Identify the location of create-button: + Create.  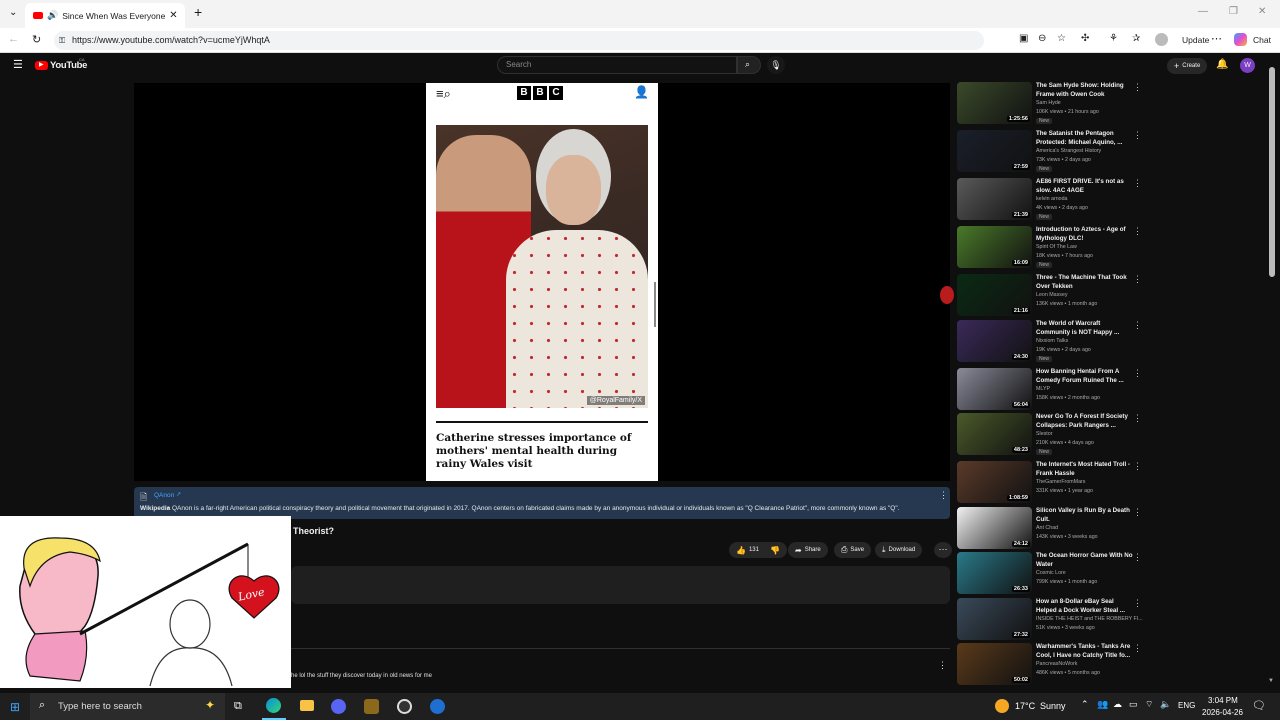
(1187, 66).